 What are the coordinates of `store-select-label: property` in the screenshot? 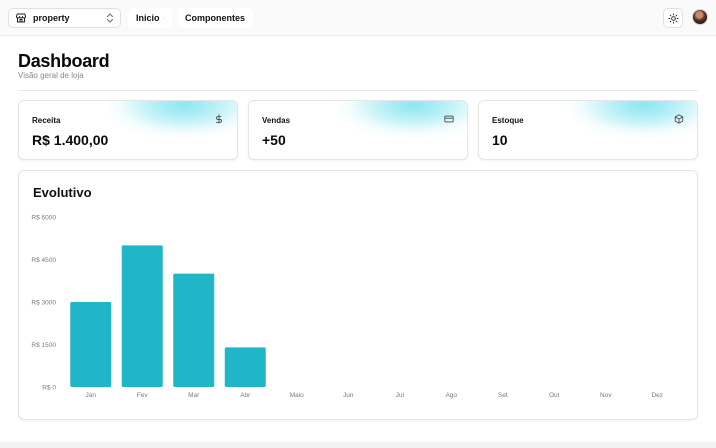 It's located at (51, 18).